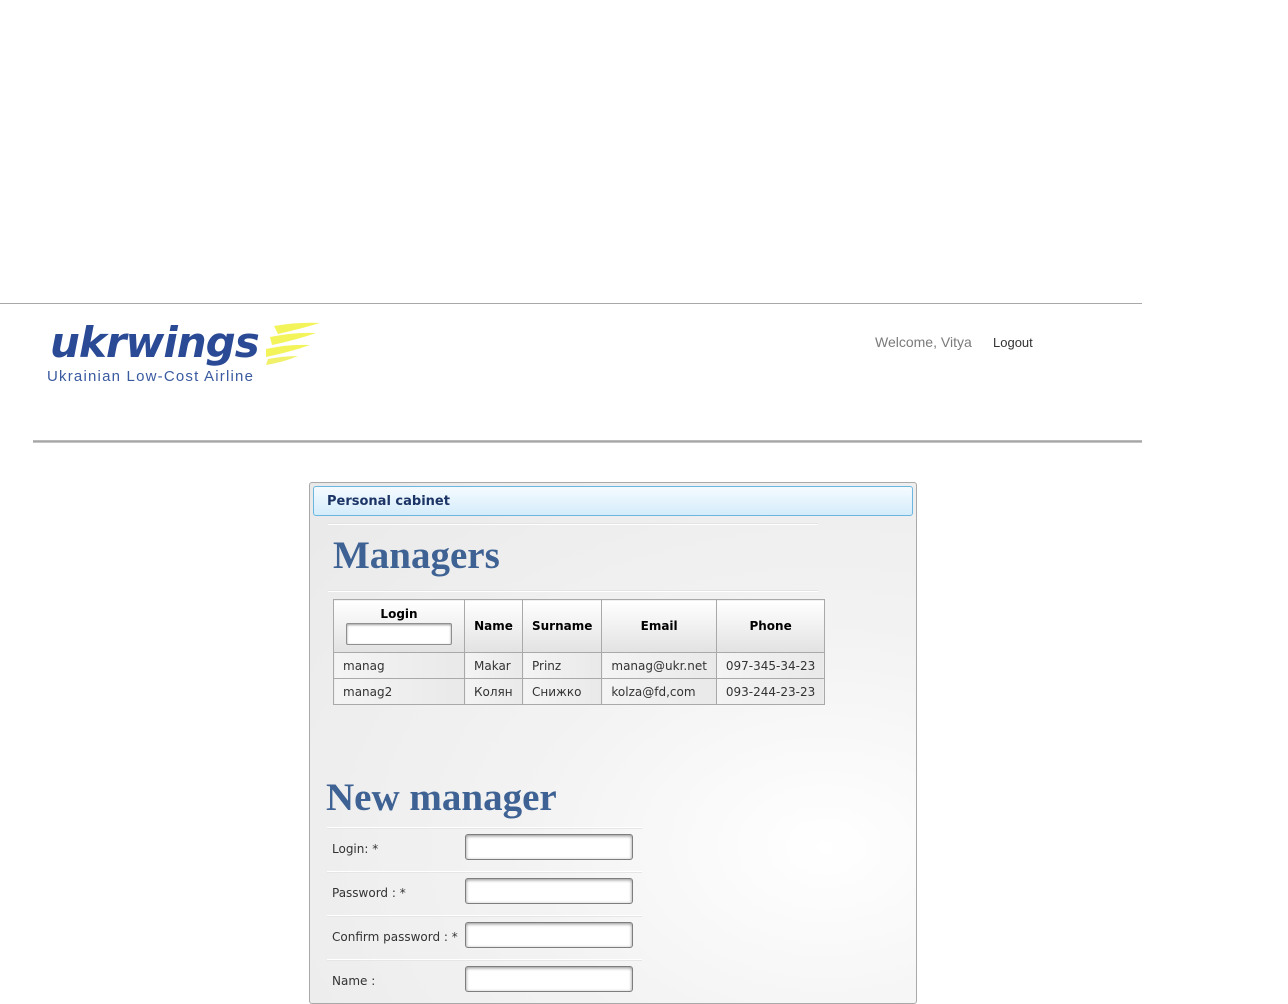 The width and height of the screenshot is (1288, 1004). Describe the element at coordinates (562, 665) in the screenshot. I see `cell-surname: Prinz` at that location.